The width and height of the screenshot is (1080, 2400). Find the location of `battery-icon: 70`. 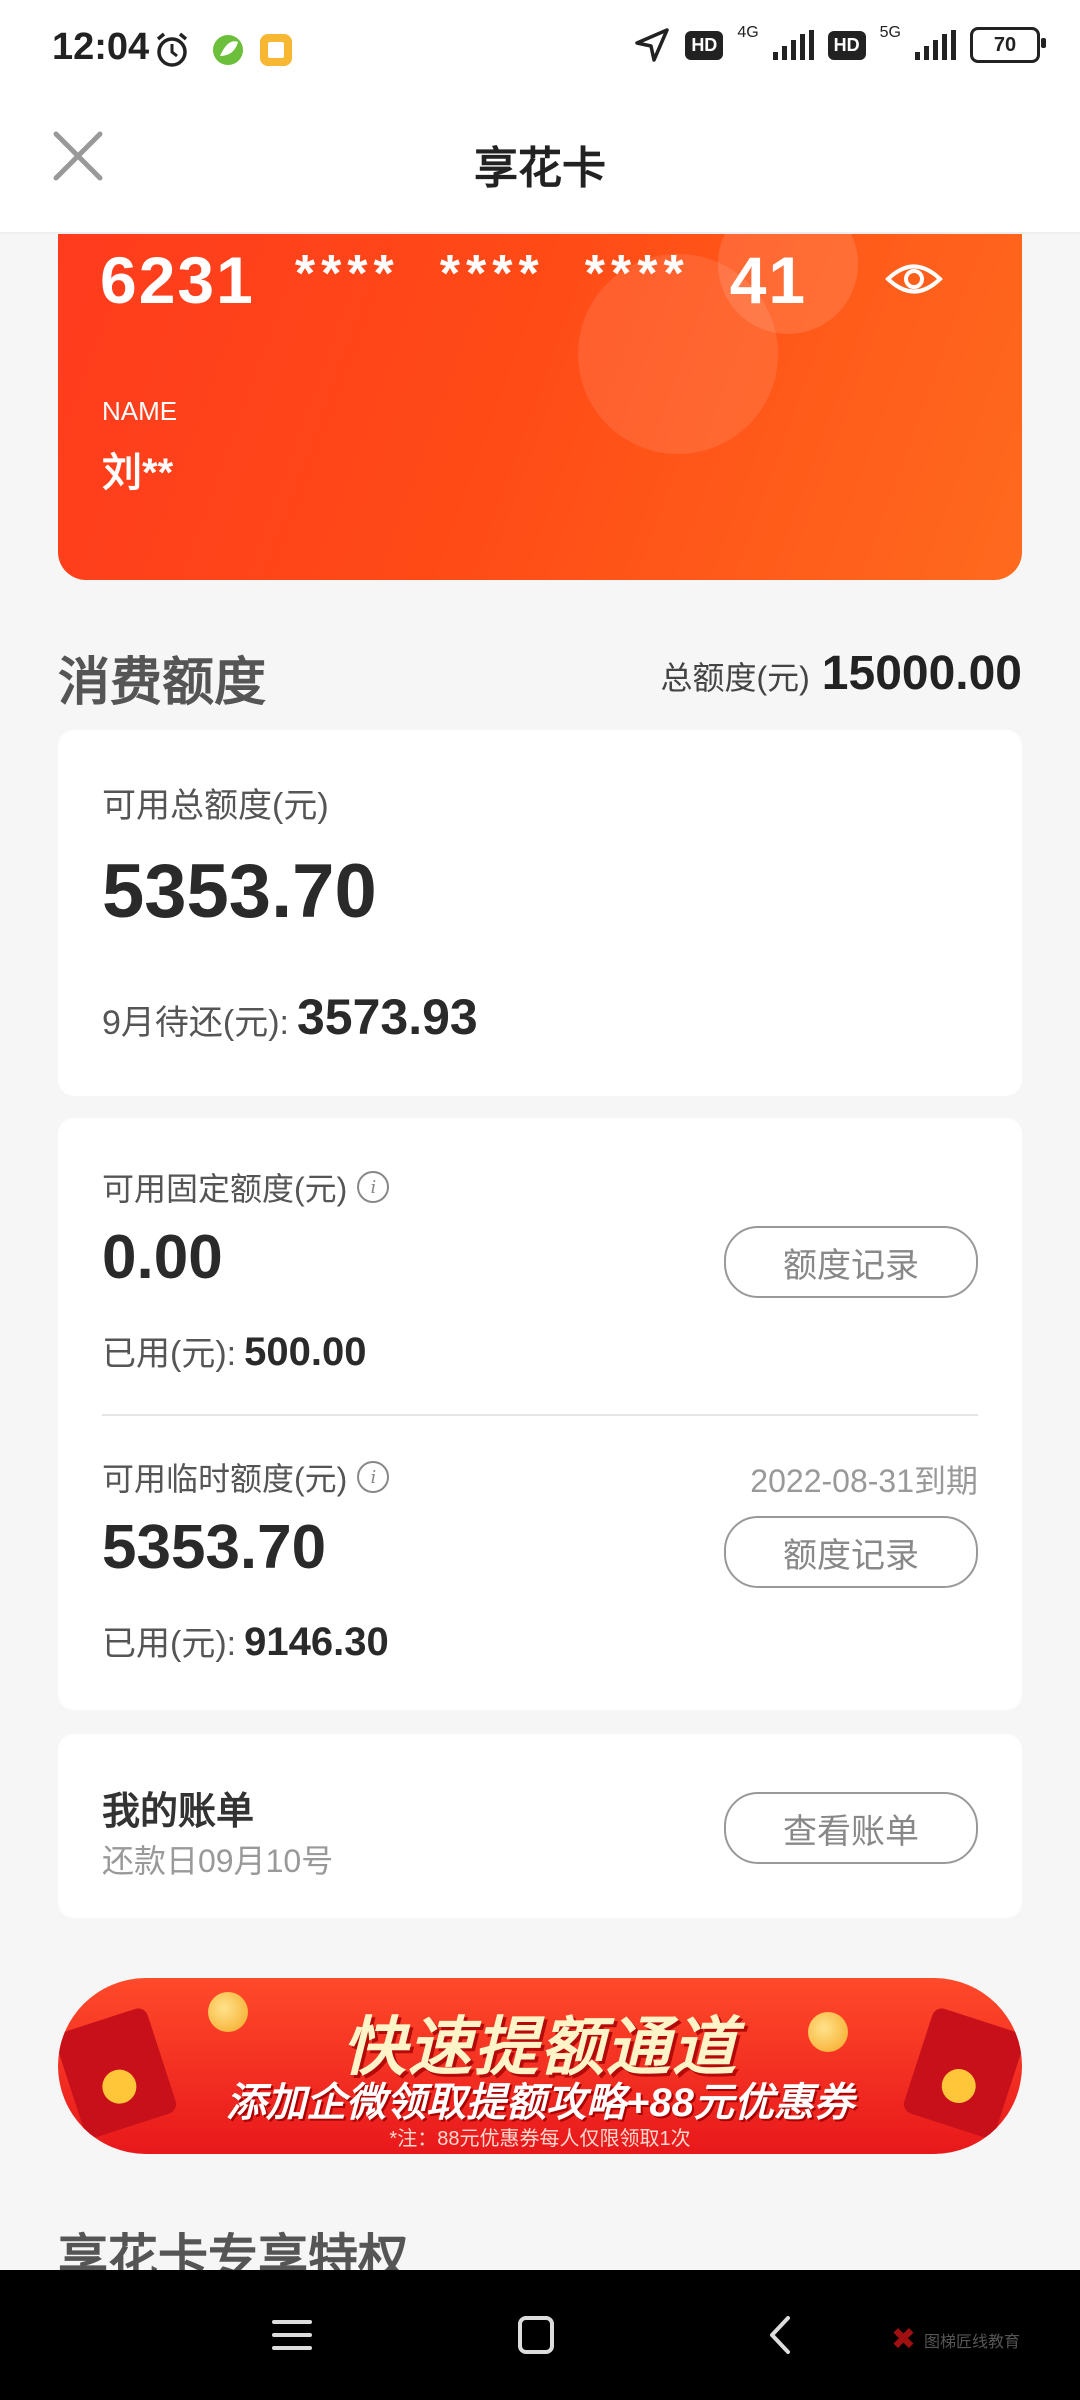

battery-icon: 70 is located at coordinates (1008, 45).